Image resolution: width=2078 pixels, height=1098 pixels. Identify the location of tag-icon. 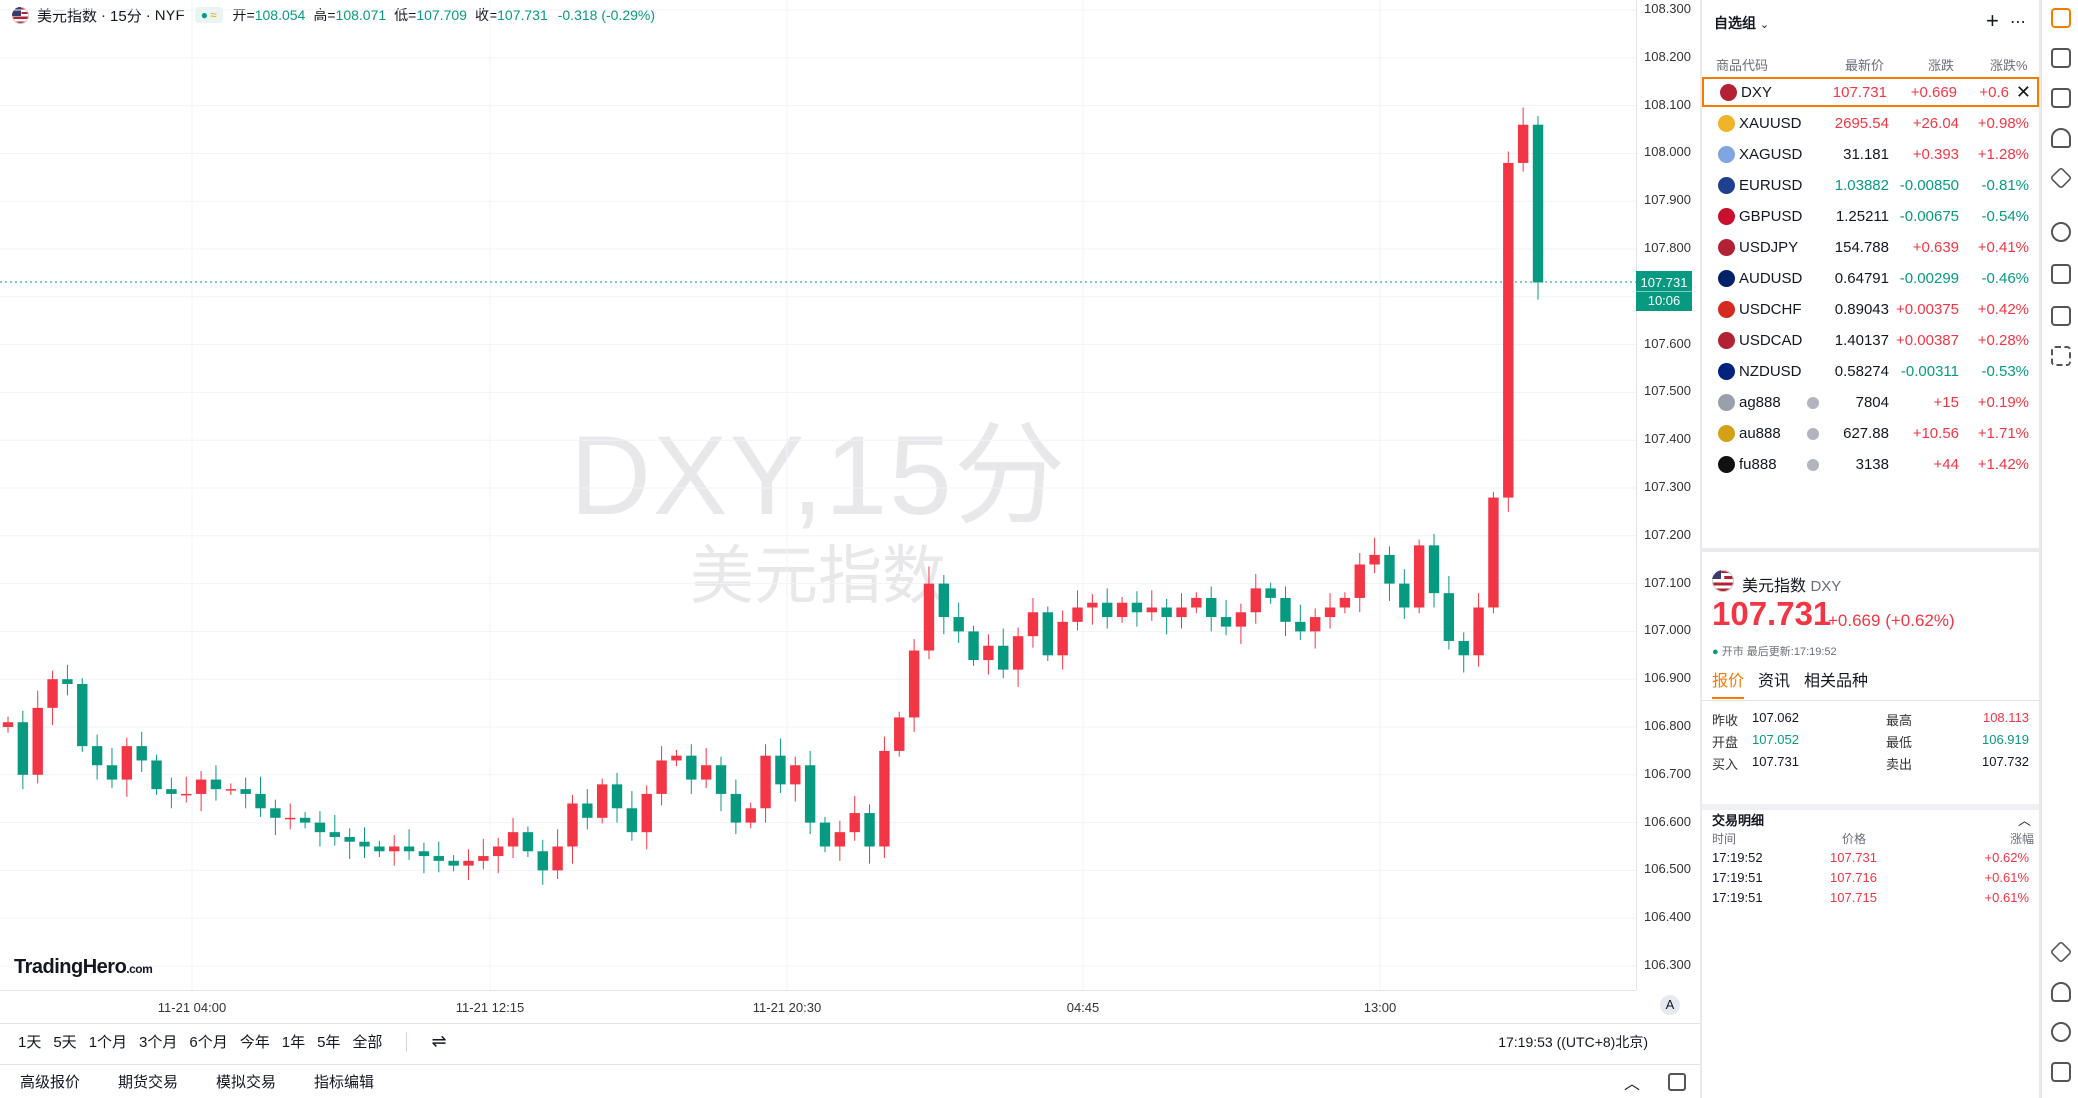
(2061, 952).